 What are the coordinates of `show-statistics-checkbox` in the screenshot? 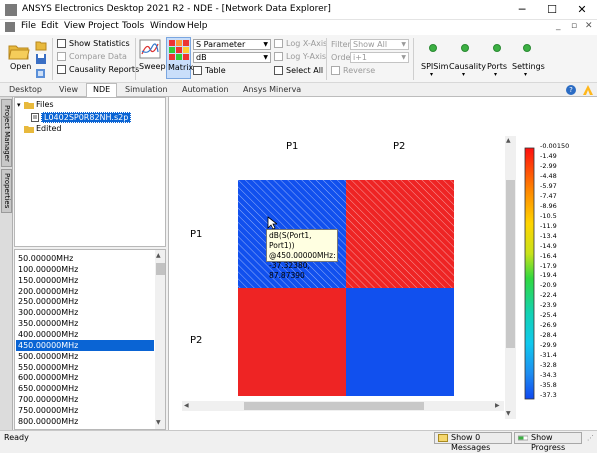 It's located at (61, 43).